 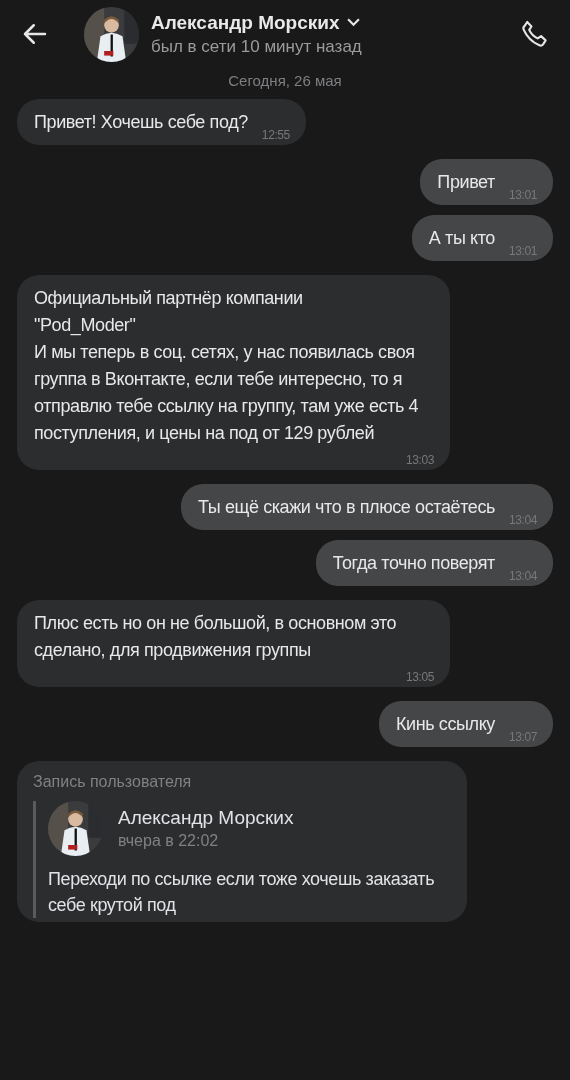 What do you see at coordinates (141, 122) in the screenshot?
I see `message-text: Привет! Хочешь себе под?` at bounding box center [141, 122].